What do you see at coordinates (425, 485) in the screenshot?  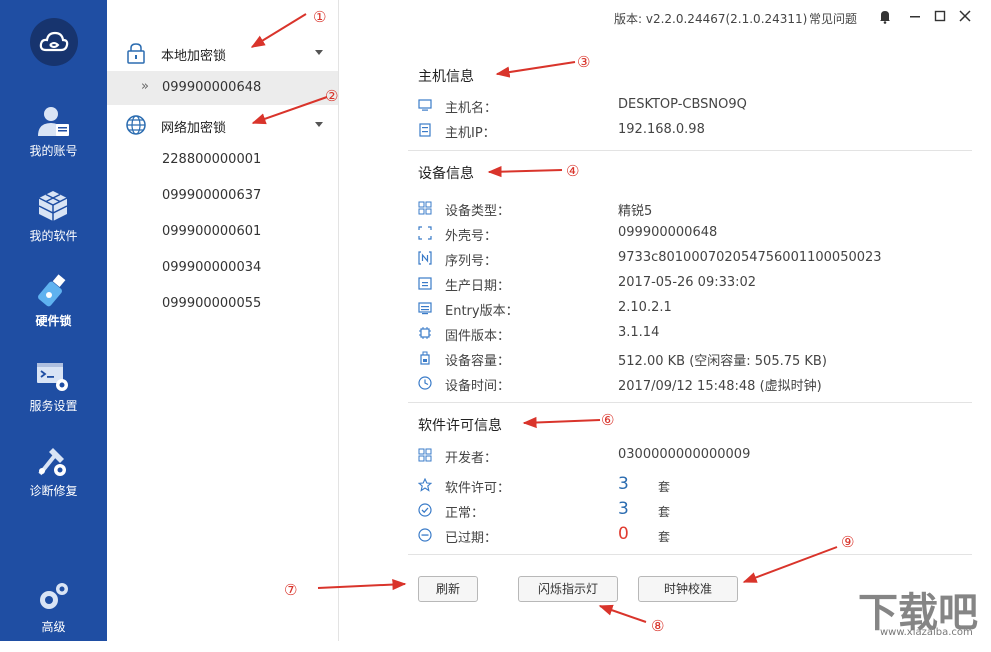 I see `star-icon` at bounding box center [425, 485].